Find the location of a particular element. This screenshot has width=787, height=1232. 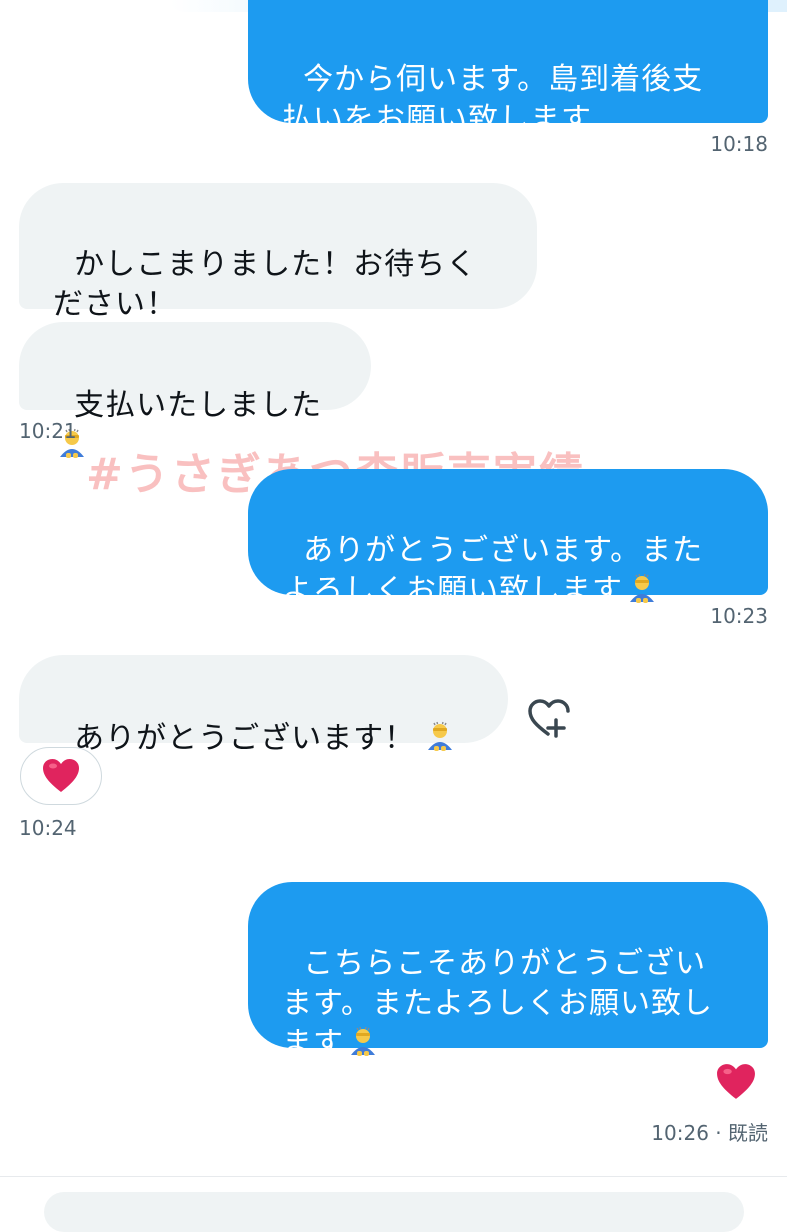

timestamp: 10:24 is located at coordinates (48, 828).